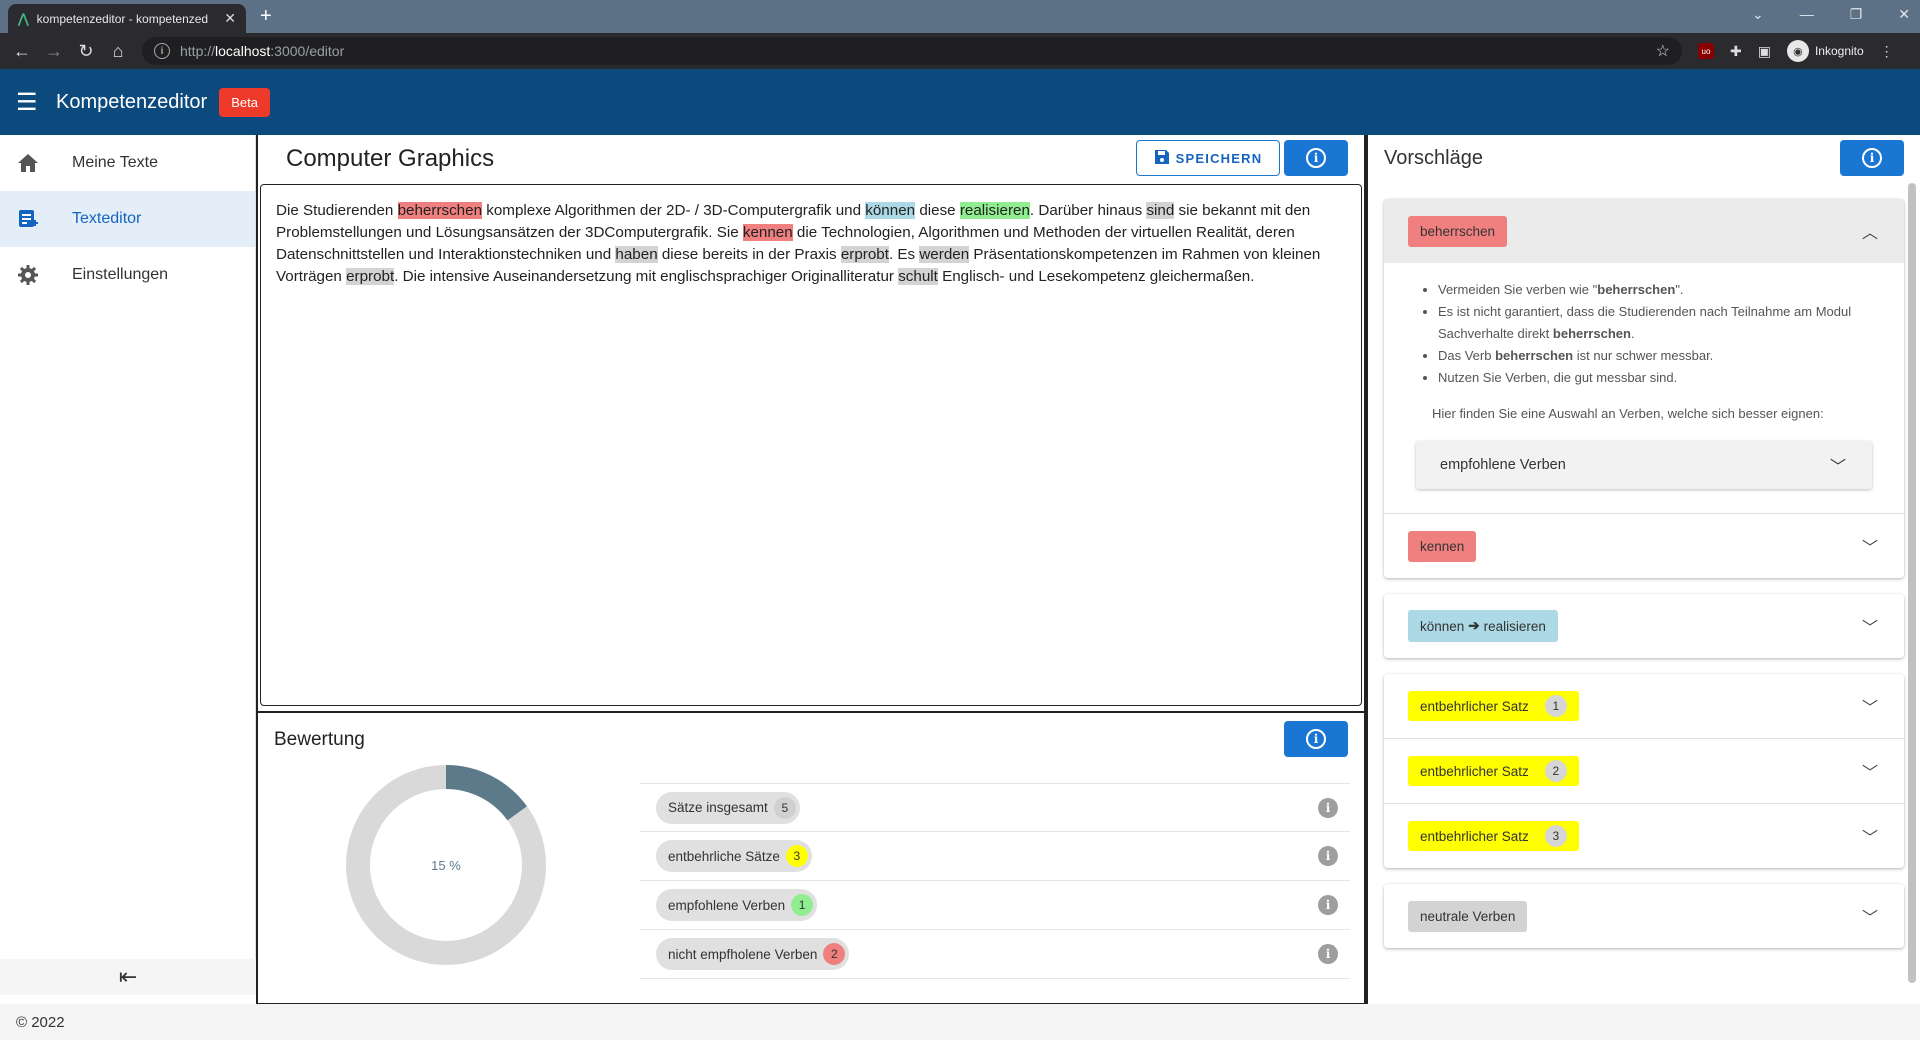 This screenshot has width=1920, height=1040. Describe the element at coordinates (1644, 706) in the screenshot. I see `expansion-header: entbehrlicher Satz 1 ﹀` at that location.